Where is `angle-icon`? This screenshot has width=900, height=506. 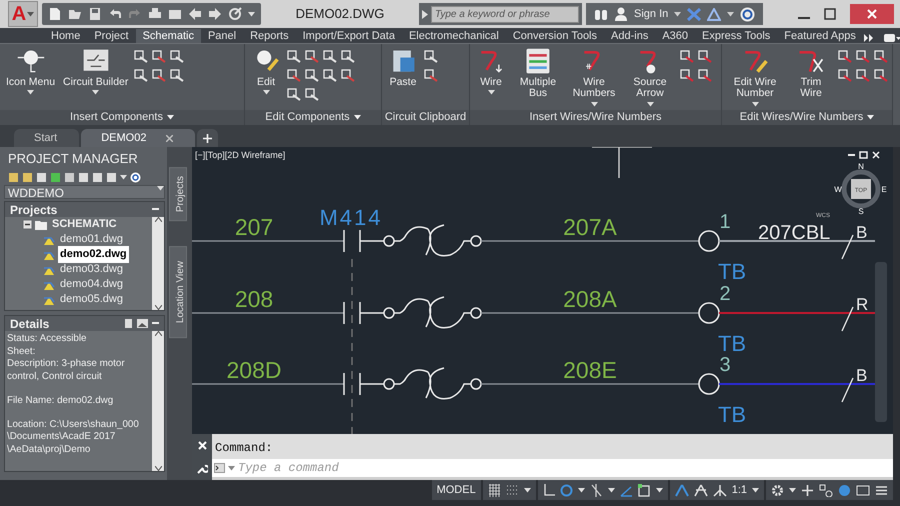 angle-icon is located at coordinates (626, 490).